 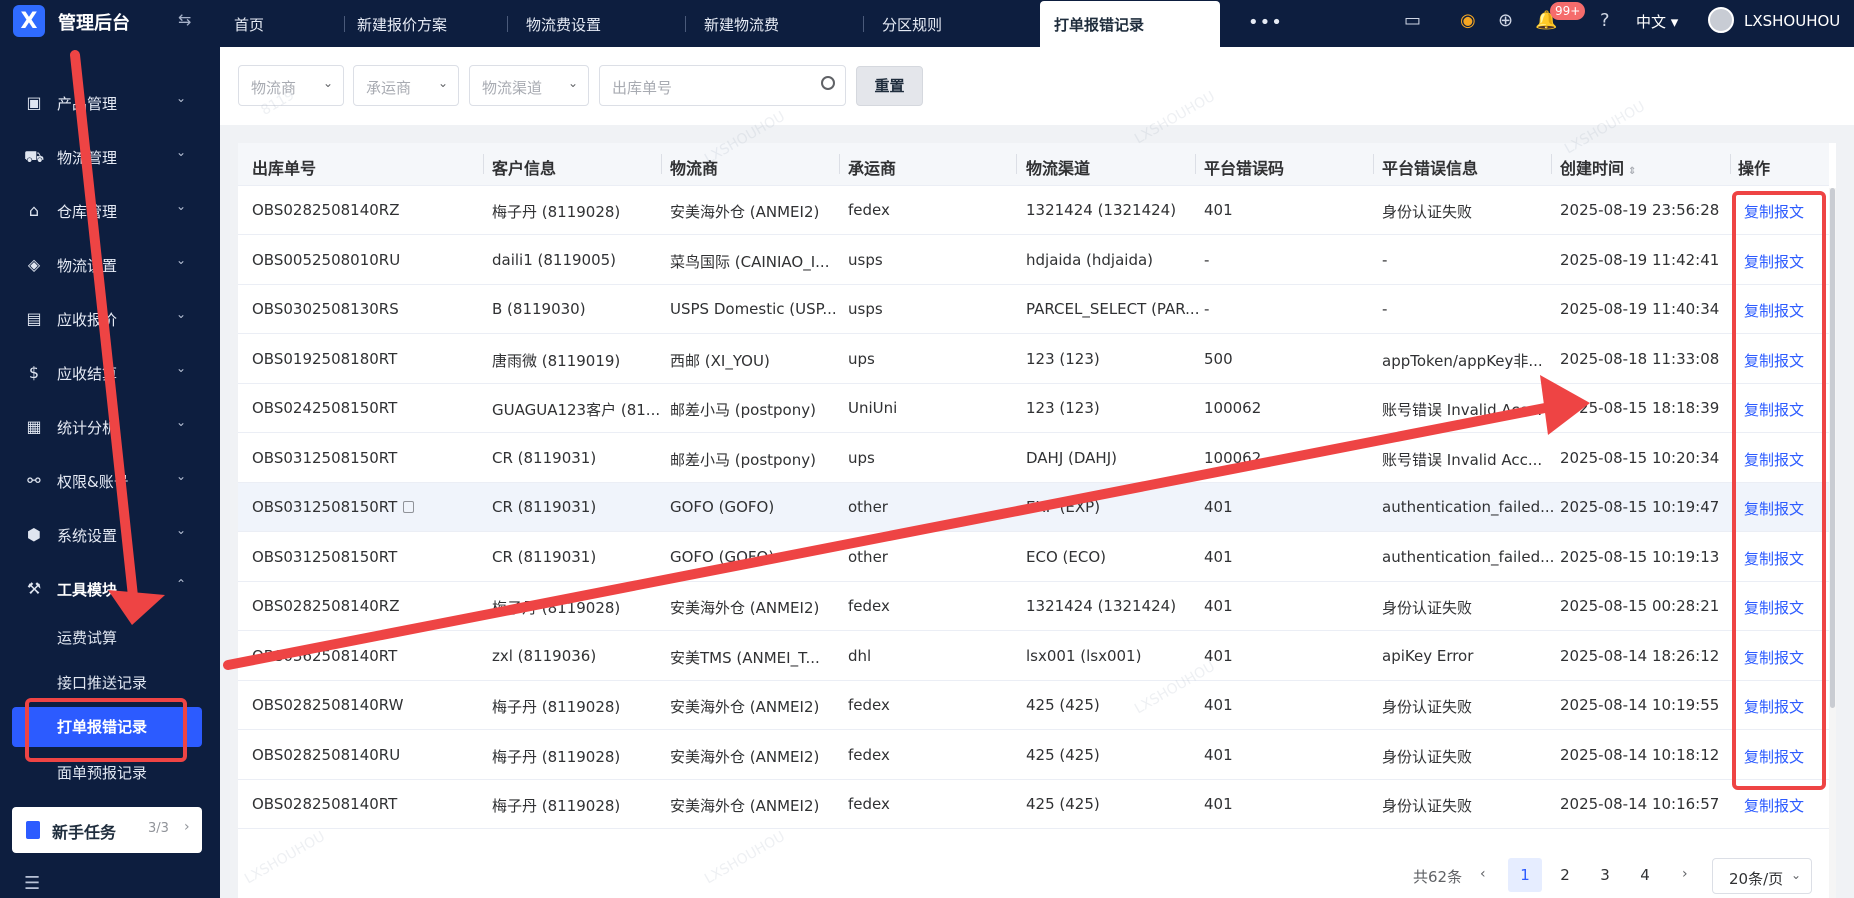 What do you see at coordinates (283, 23) in the screenshot?
I see `tab-home: 首页` at bounding box center [283, 23].